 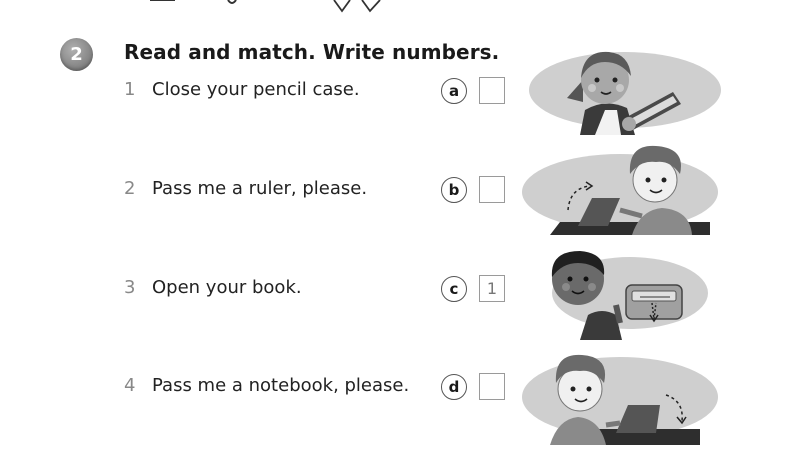 I want to click on item-sentence: Open your book., so click(x=227, y=287).